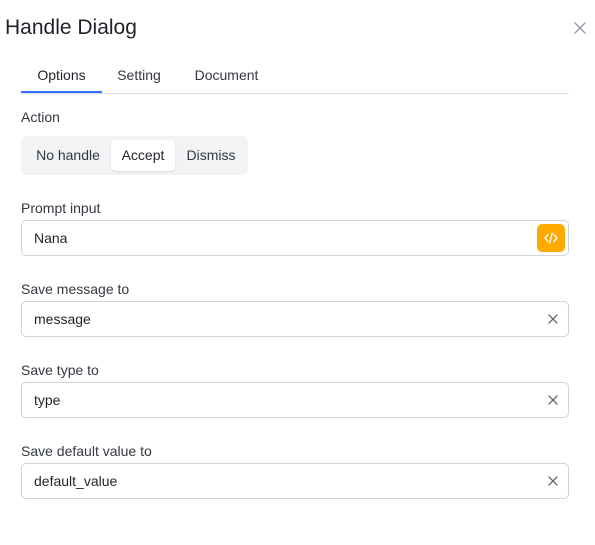 This screenshot has height=545, width=595. I want to click on tab-document: Document, so click(226, 75).